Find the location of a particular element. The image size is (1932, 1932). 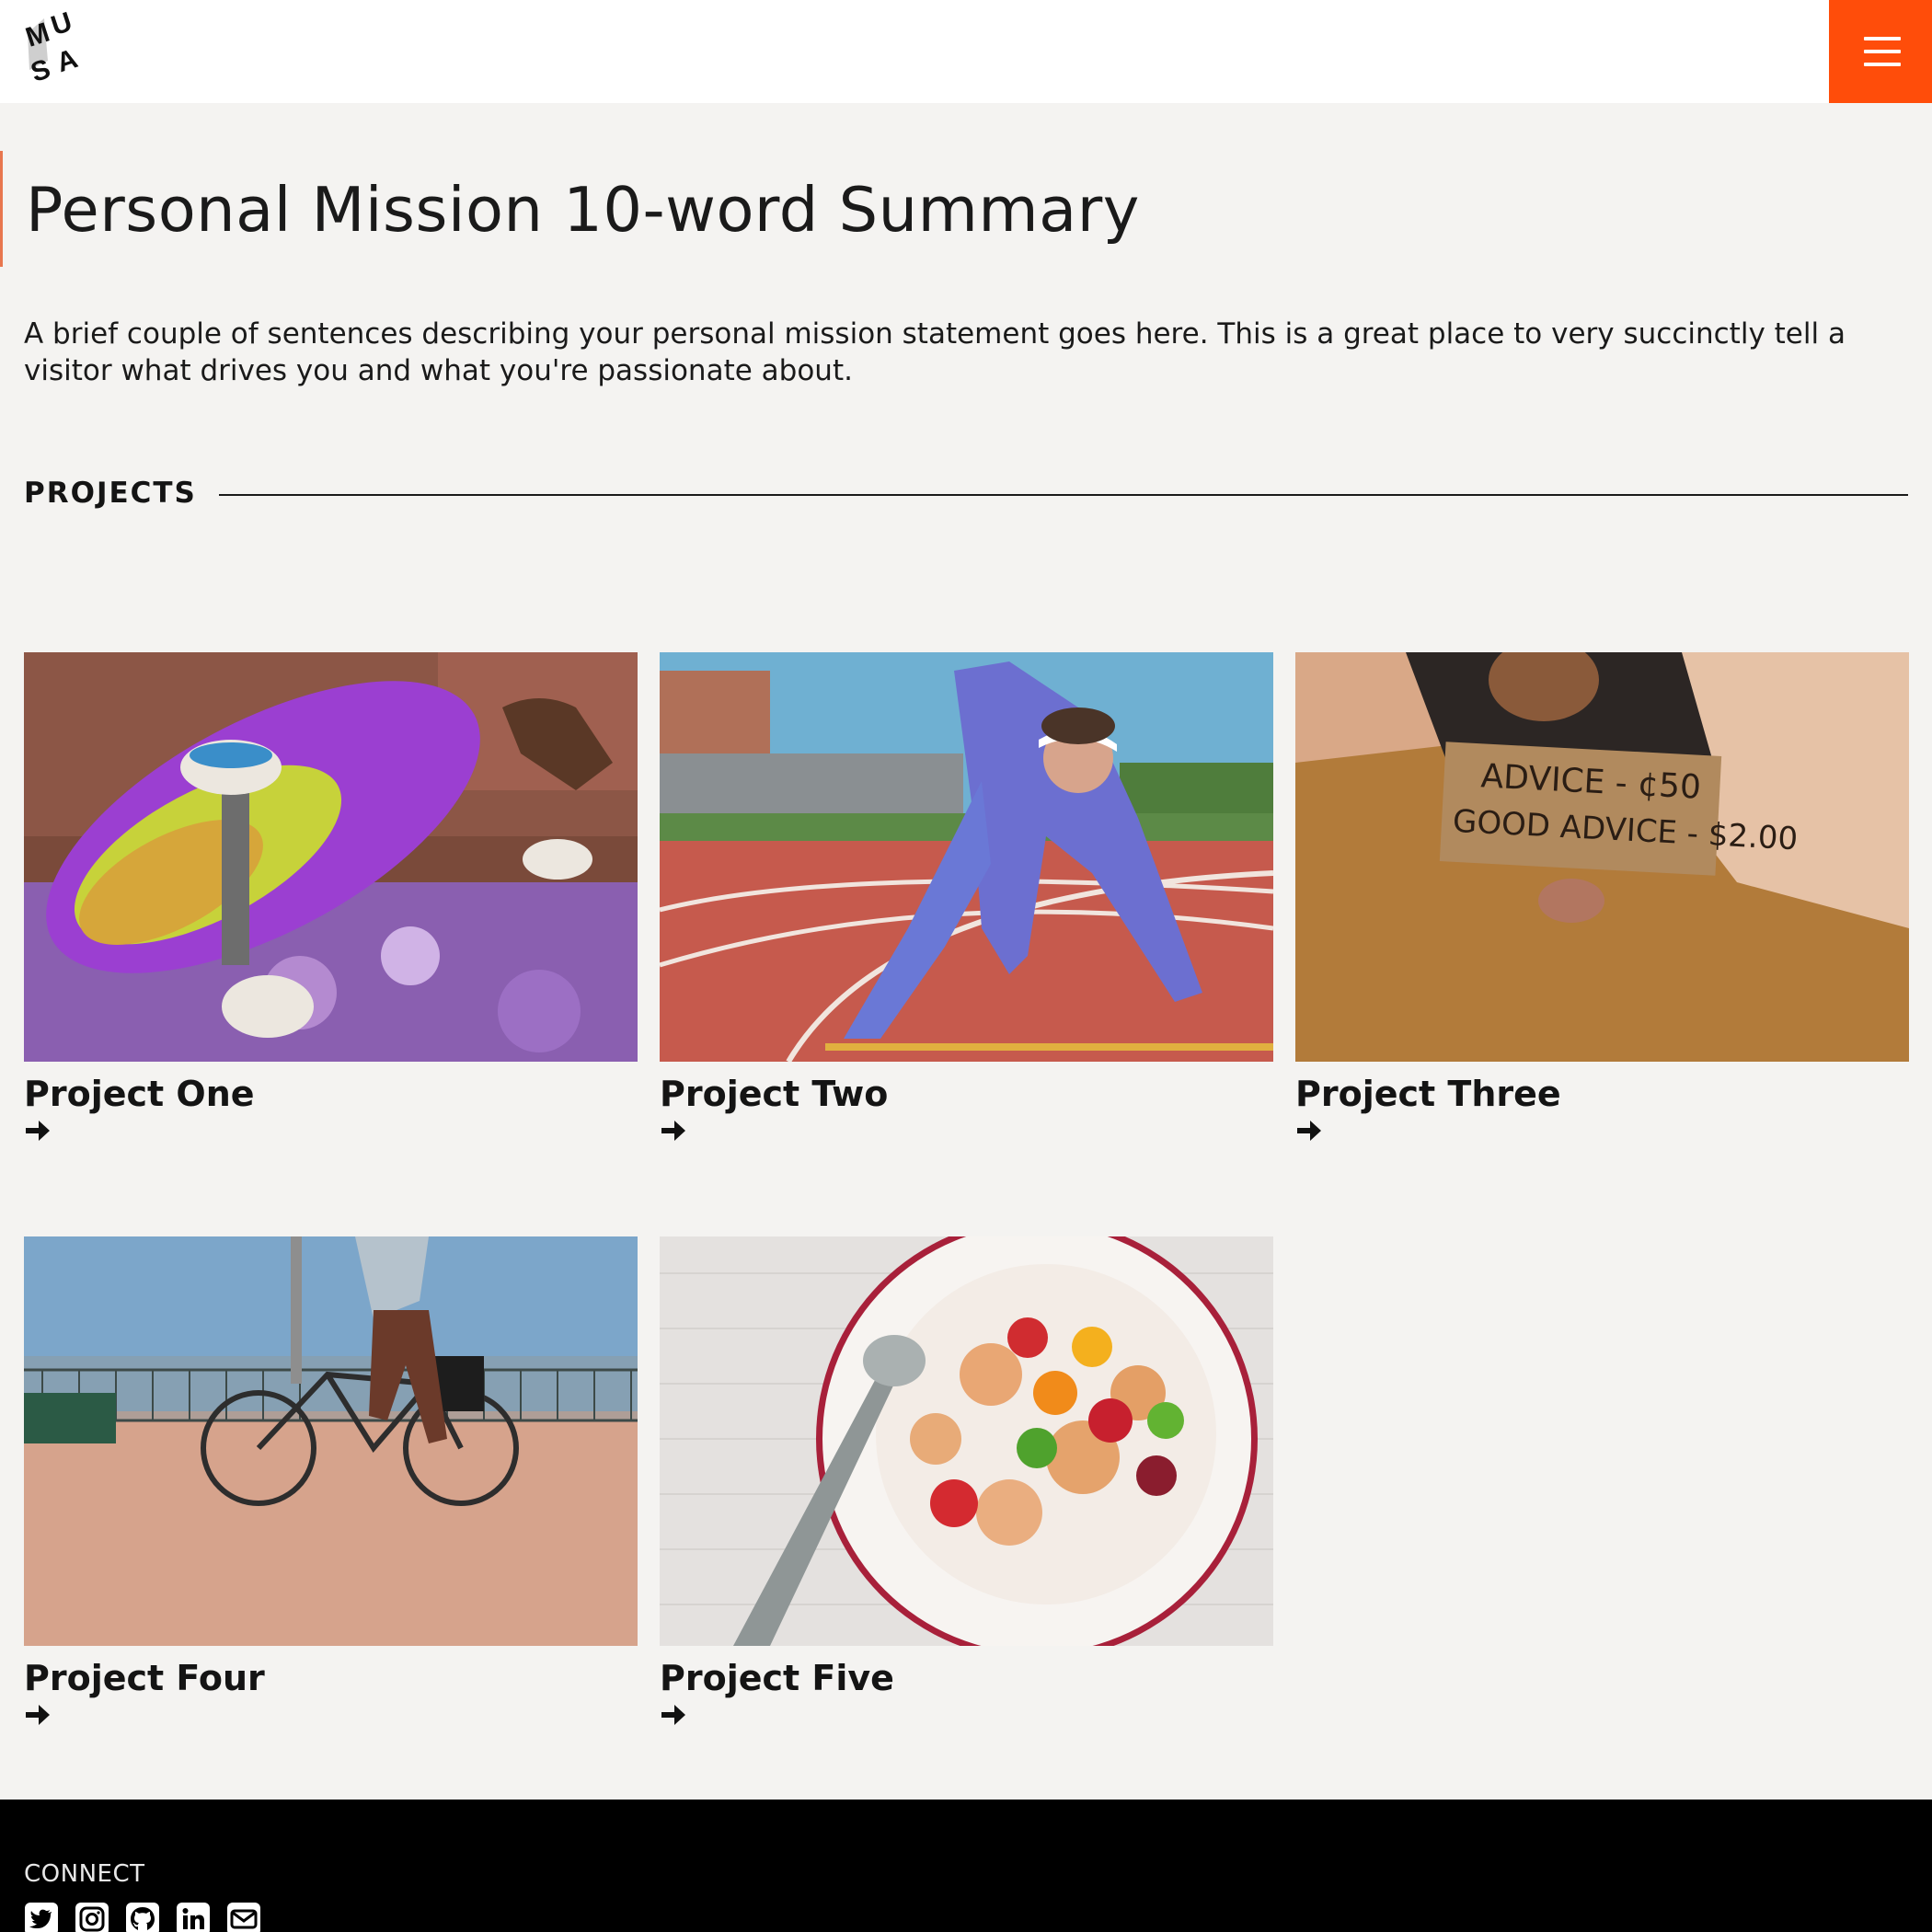

site-footer: CONNECT is located at coordinates (966, 1866).